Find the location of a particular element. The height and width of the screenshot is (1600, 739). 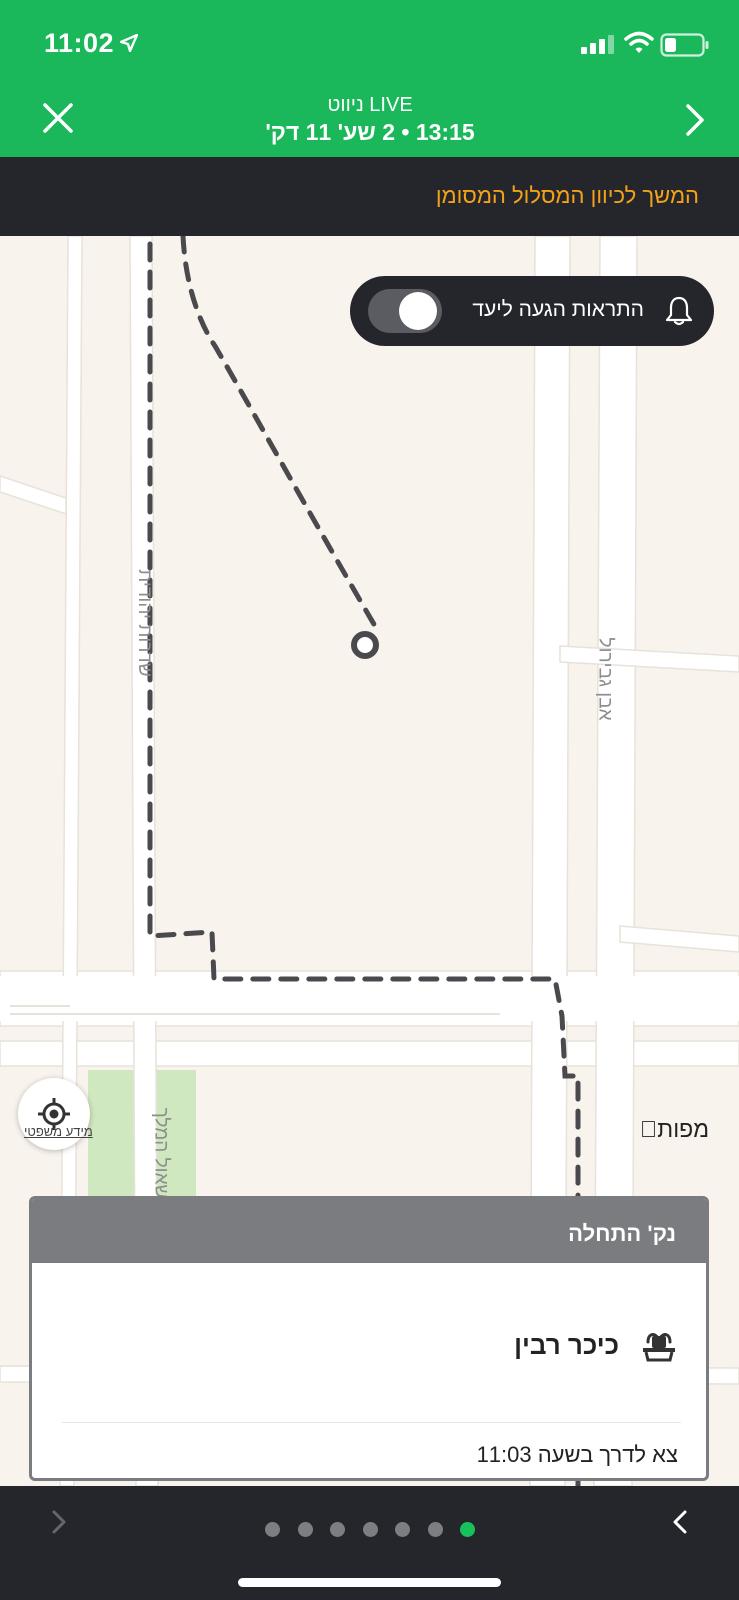

wifi-icon is located at coordinates (639, 42).